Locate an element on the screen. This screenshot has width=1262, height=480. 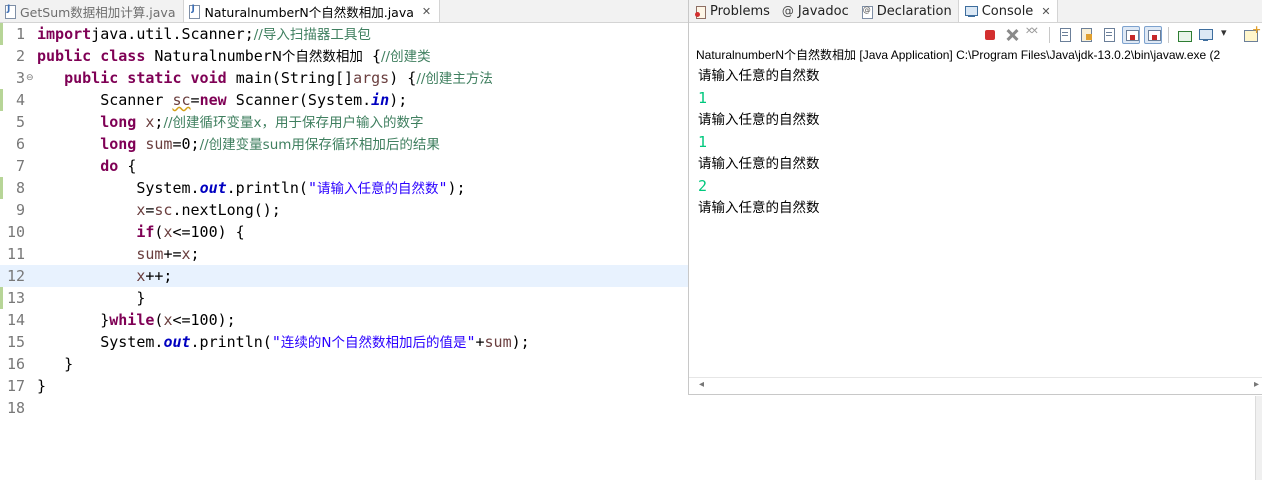
open-console-icon is located at coordinates (1251, 33).